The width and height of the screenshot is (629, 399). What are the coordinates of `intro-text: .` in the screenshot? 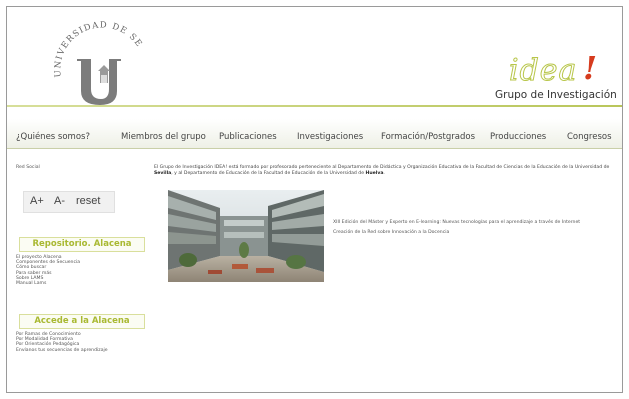 It's located at (384, 173).